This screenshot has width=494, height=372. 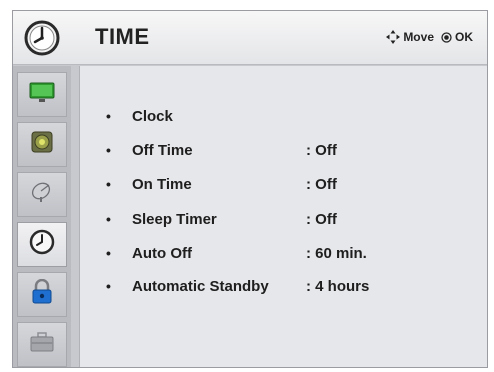 What do you see at coordinates (280, 118) in the screenshot?
I see `menu-item-clock: • Clock` at bounding box center [280, 118].